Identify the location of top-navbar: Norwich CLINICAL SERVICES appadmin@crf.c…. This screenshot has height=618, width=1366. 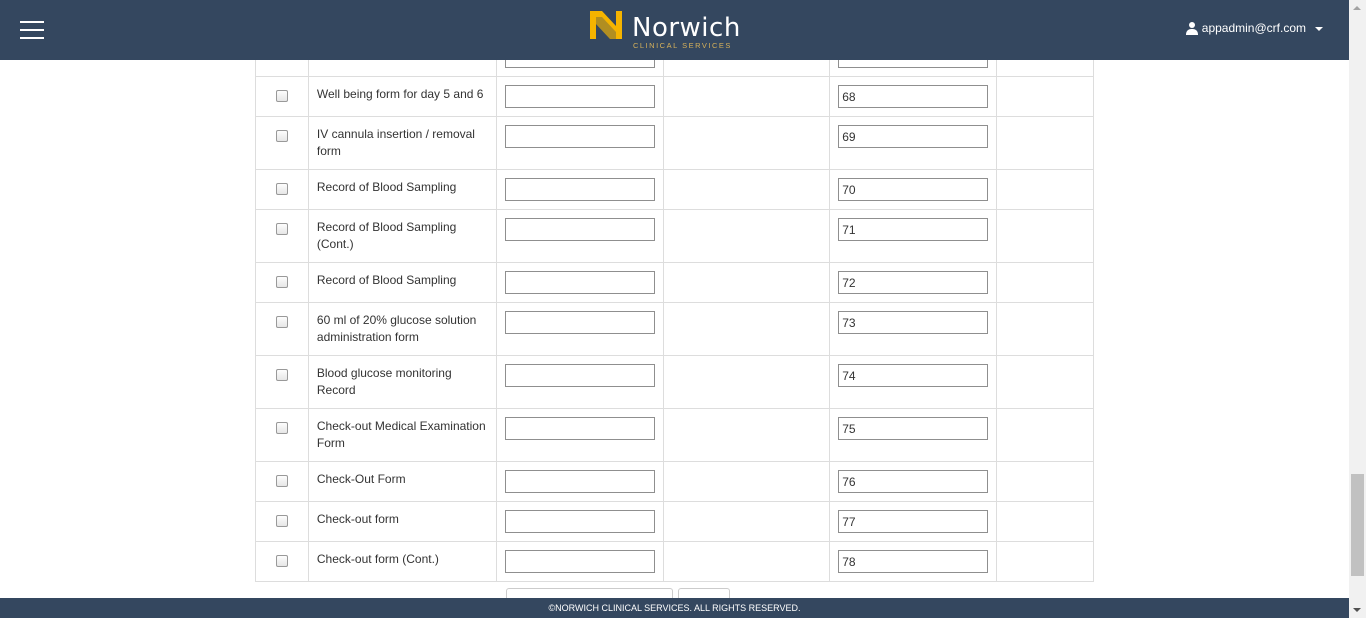
(674, 30).